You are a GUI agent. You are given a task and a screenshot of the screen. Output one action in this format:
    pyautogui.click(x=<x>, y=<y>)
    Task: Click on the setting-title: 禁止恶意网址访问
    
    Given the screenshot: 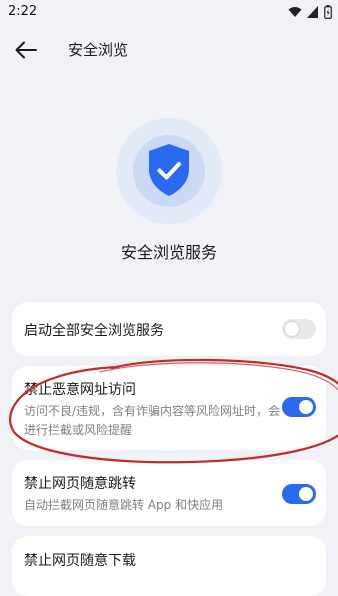 What is the action you would take?
    pyautogui.click(x=80, y=390)
    